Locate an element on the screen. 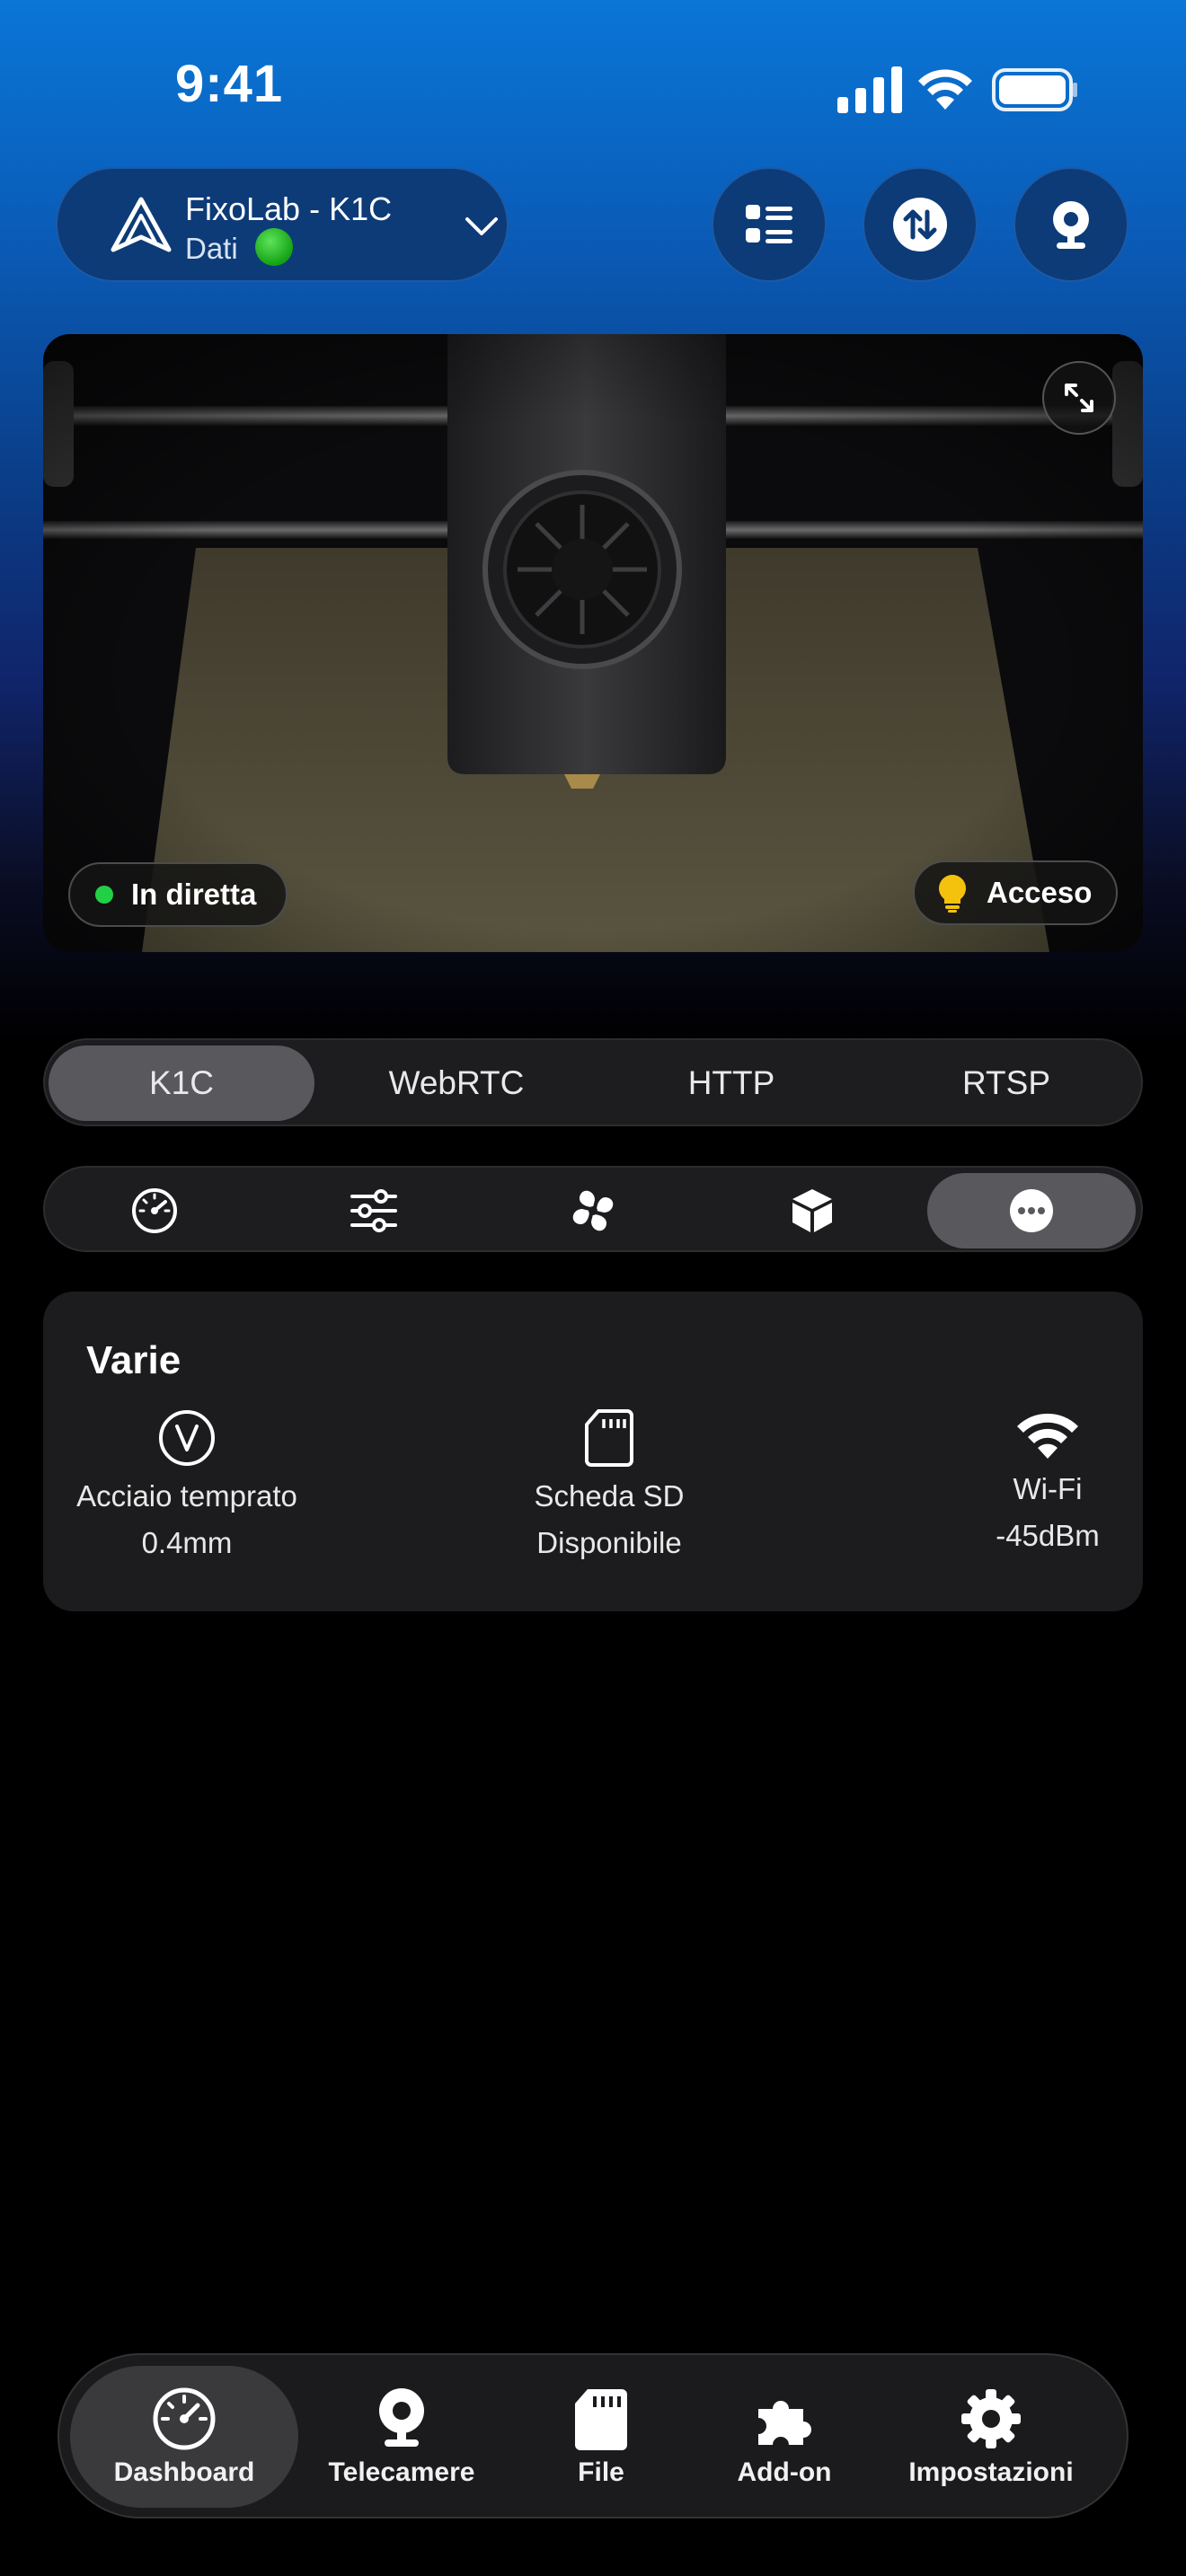 This screenshot has width=1186, height=2576. transfer-icon is located at coordinates (920, 224).